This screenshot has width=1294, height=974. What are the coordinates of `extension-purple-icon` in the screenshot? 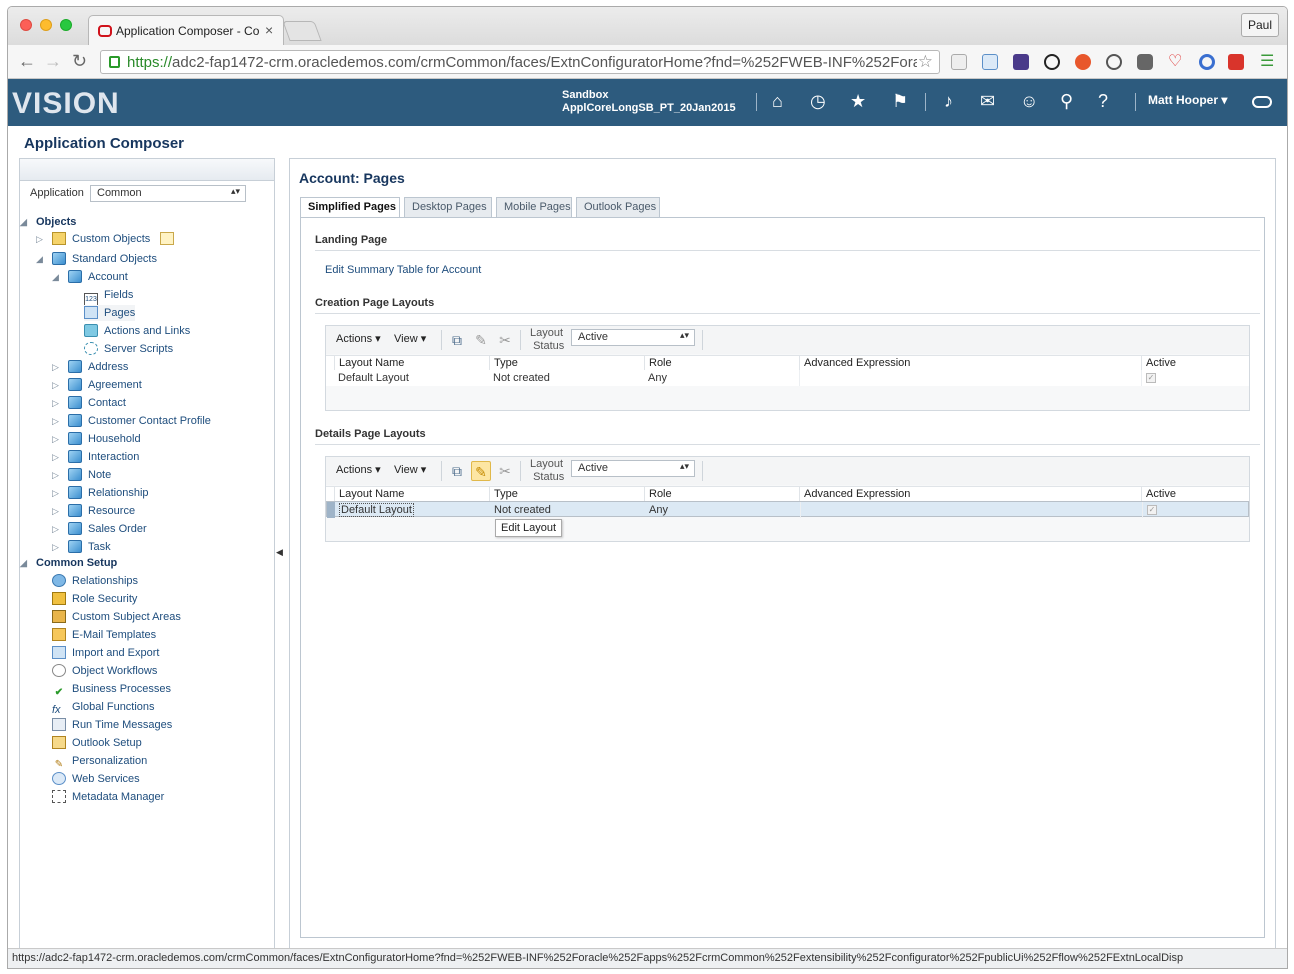 It's located at (1021, 62).